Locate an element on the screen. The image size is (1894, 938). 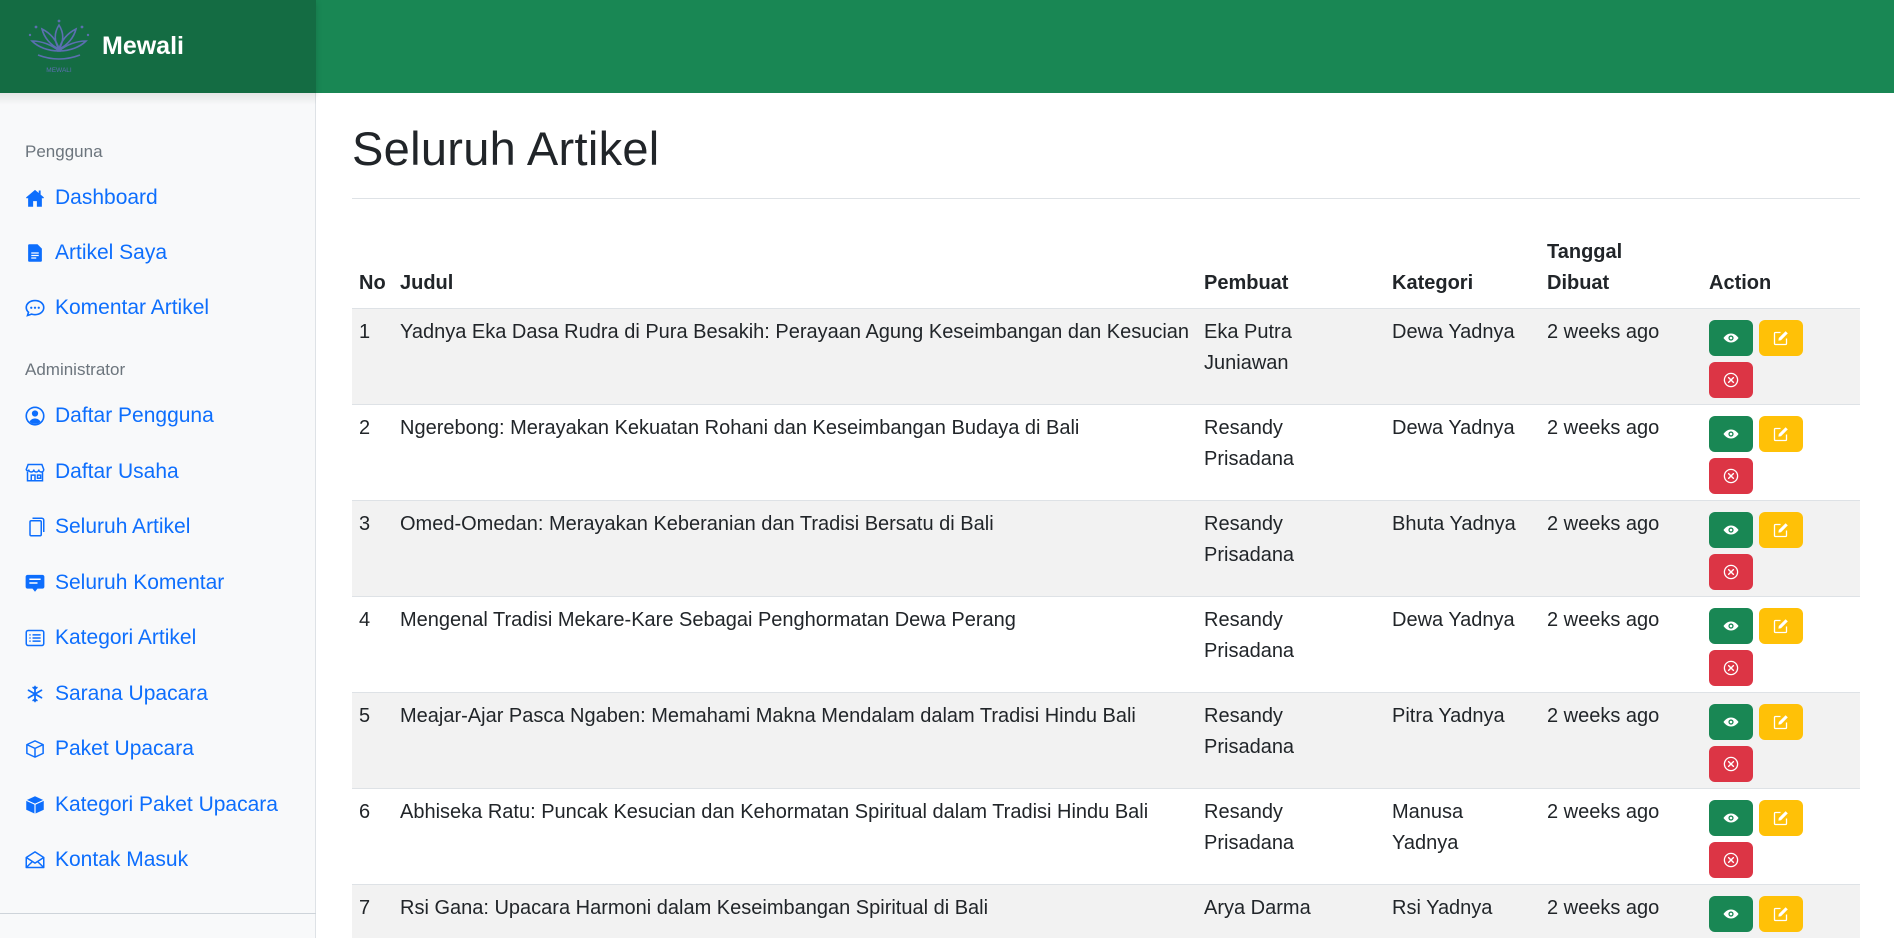
mewali-logo: MEWALI is located at coordinates (59, 46).